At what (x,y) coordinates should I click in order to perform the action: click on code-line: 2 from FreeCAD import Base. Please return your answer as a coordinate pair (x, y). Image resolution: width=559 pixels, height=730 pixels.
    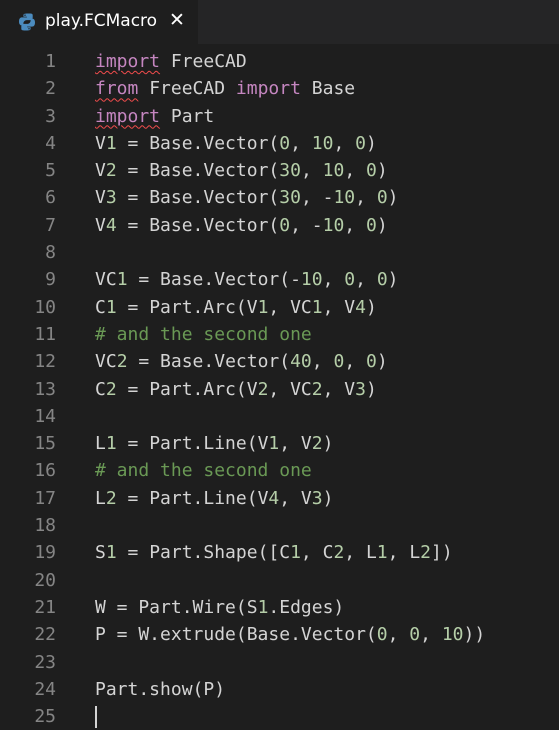
    Looking at the image, I should click on (279, 88).